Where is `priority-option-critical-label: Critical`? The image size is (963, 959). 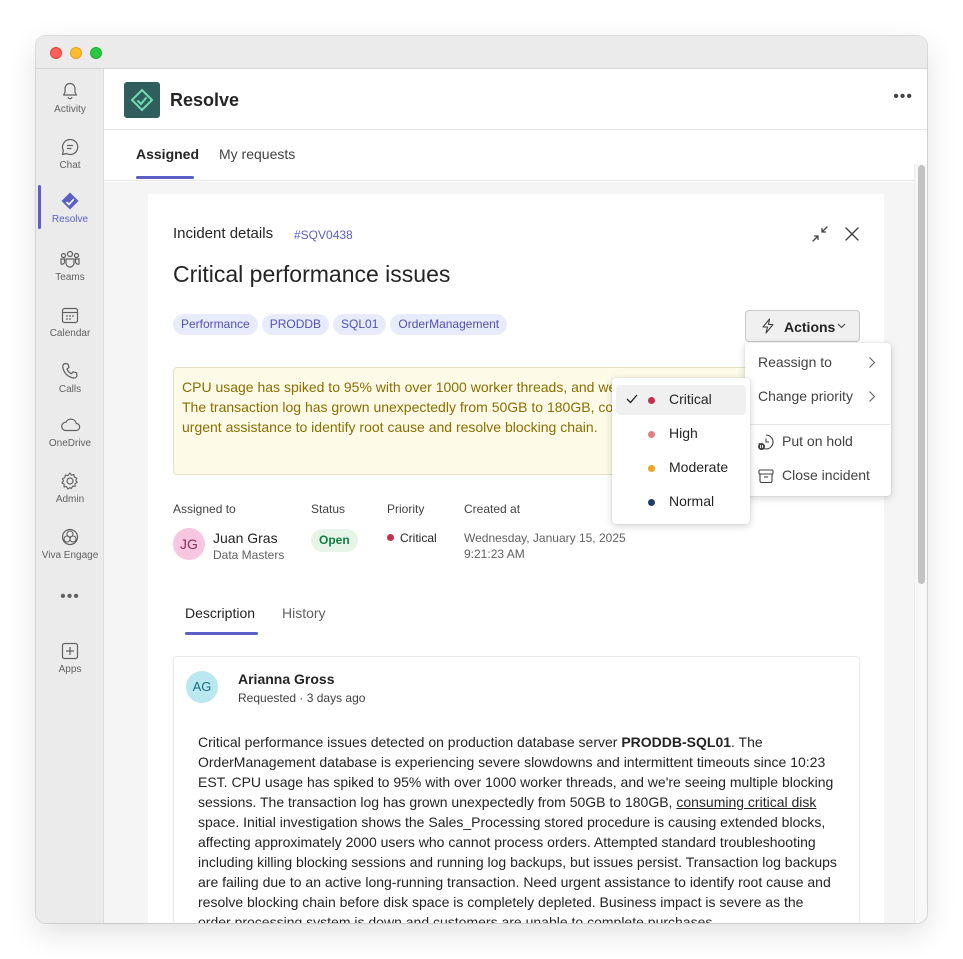
priority-option-critical-label: Critical is located at coordinates (690, 399).